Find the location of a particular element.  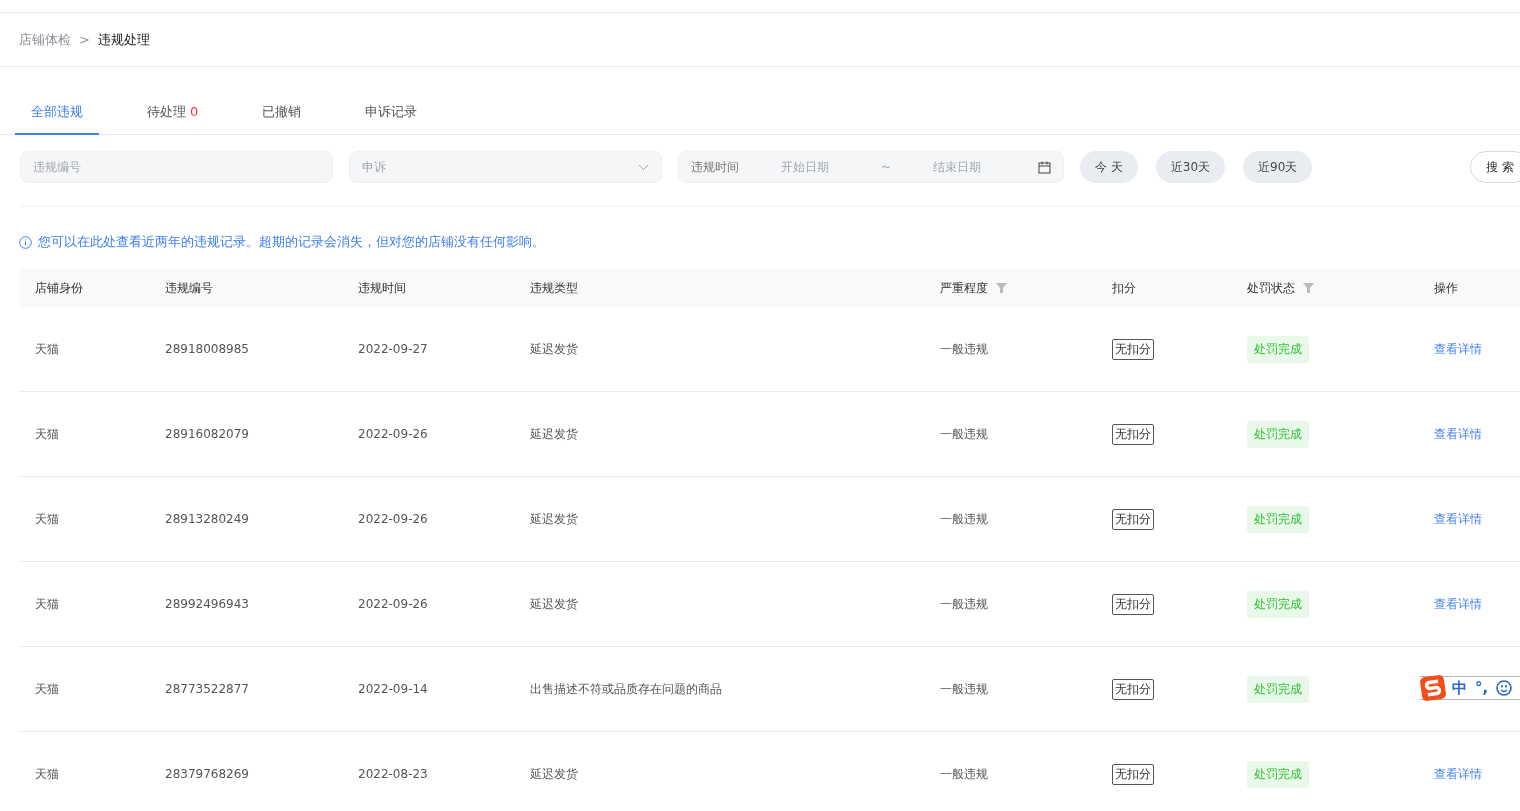

chevron-down-icon is located at coordinates (643, 167).